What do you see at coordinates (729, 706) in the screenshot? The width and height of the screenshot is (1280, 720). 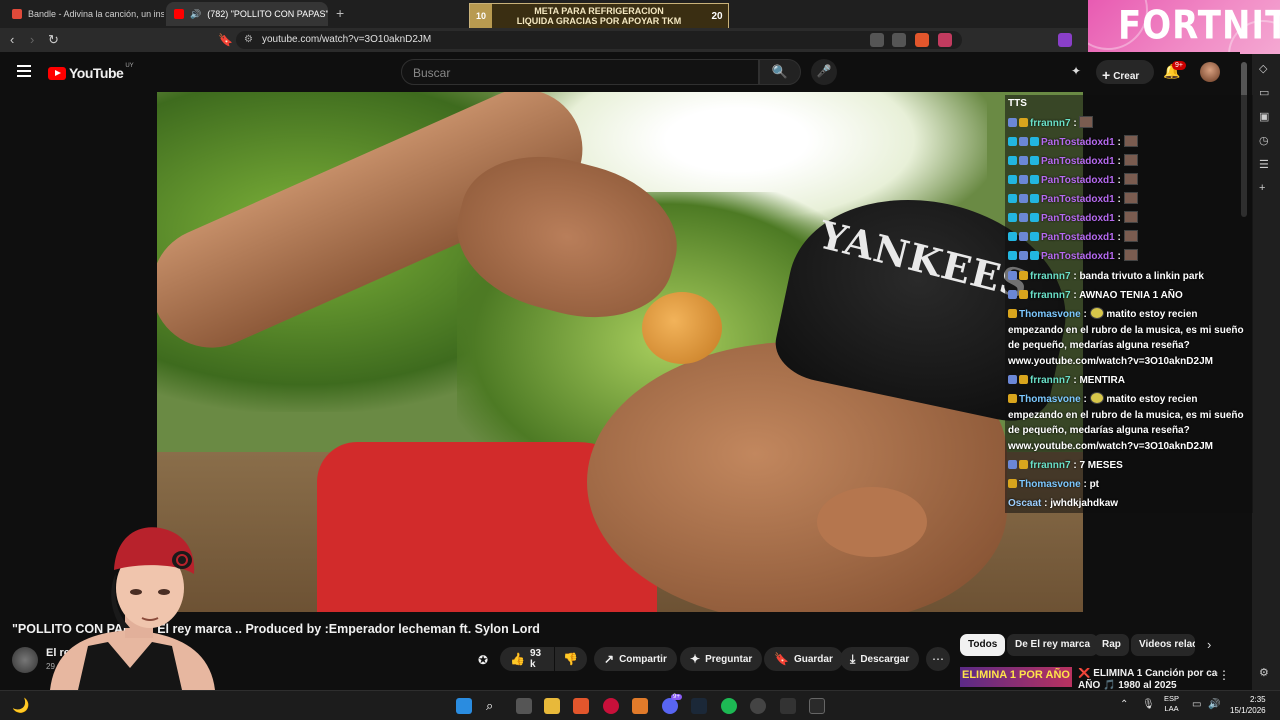 I see `spotify-icon` at bounding box center [729, 706].